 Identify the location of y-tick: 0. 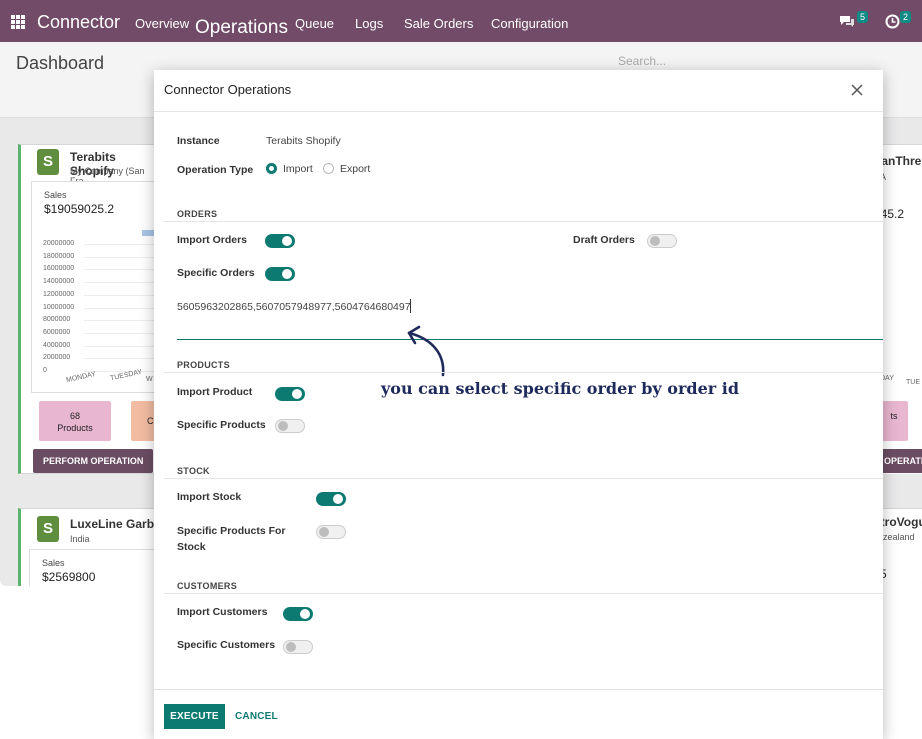
(45, 370).